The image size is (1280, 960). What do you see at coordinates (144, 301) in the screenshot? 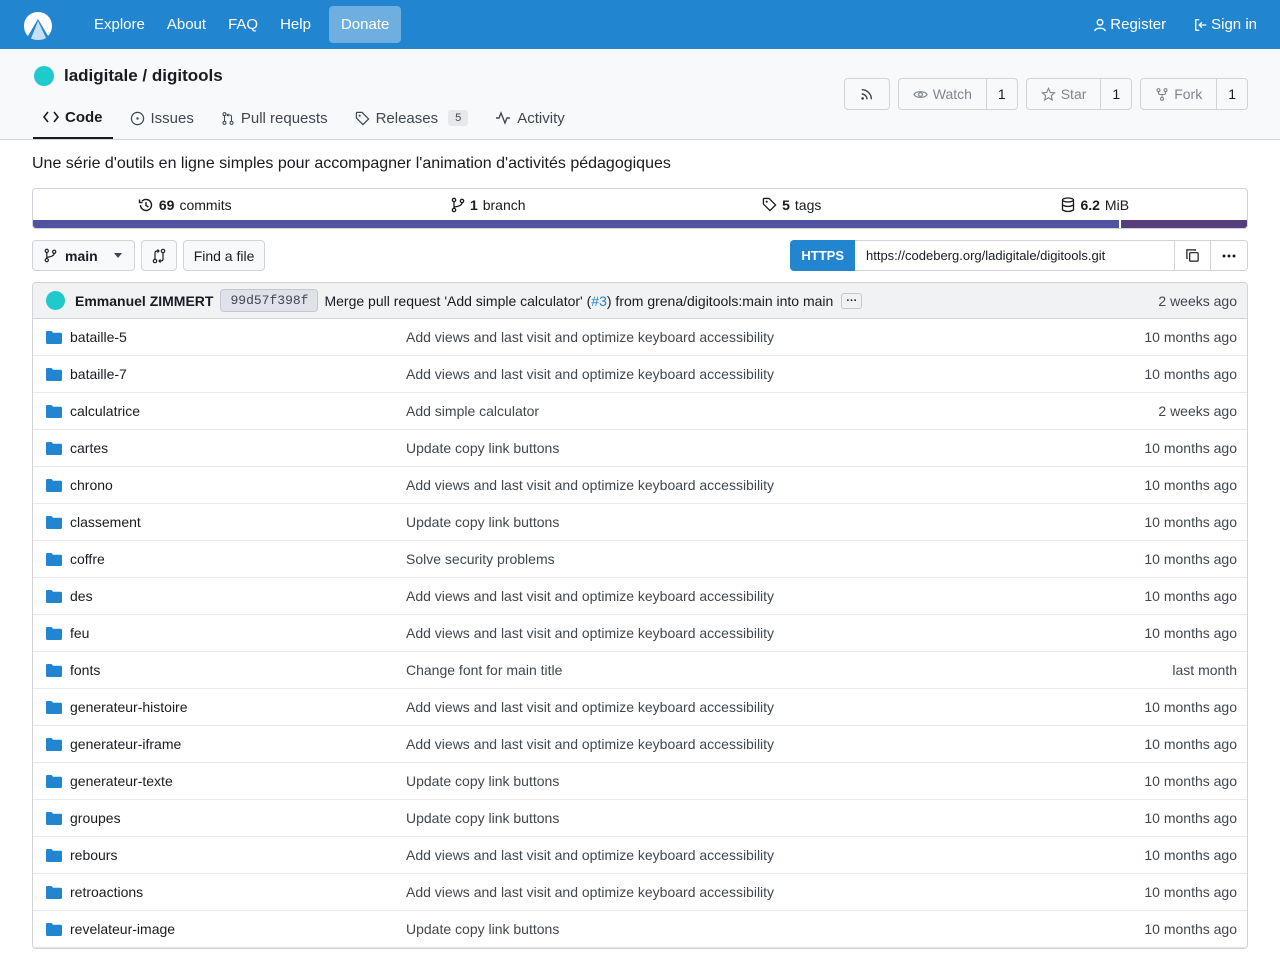
I see `commit-author: Emmanuel ZIMMERT` at bounding box center [144, 301].